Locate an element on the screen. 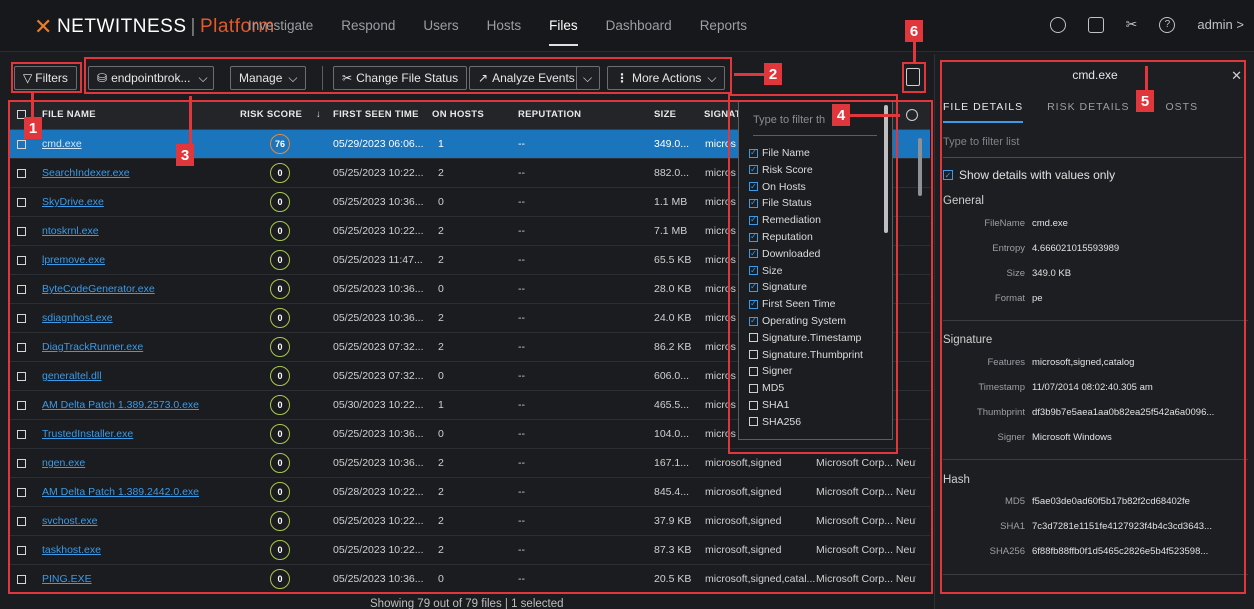 The height and width of the screenshot is (609, 1254). nav-hosts: Hosts is located at coordinates (504, 25).